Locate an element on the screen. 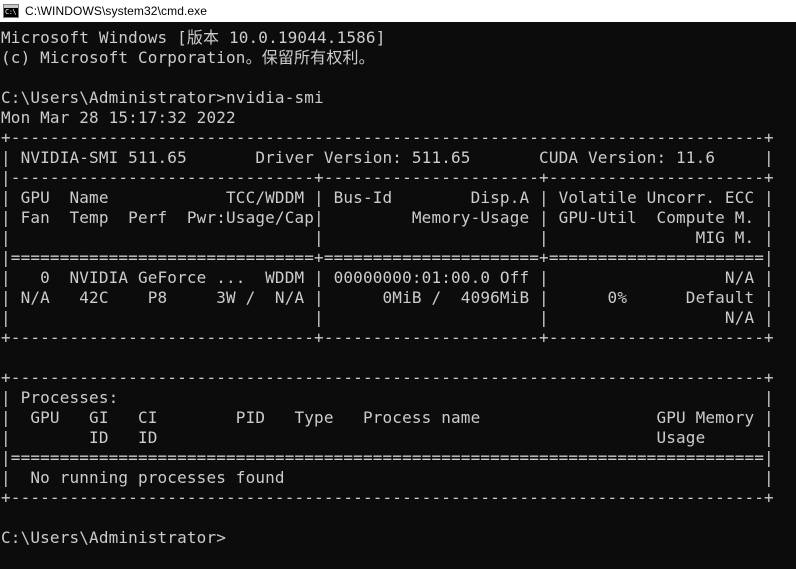  window-title: C:\WINDOWS\system32\cmd.exe is located at coordinates (116, 11).